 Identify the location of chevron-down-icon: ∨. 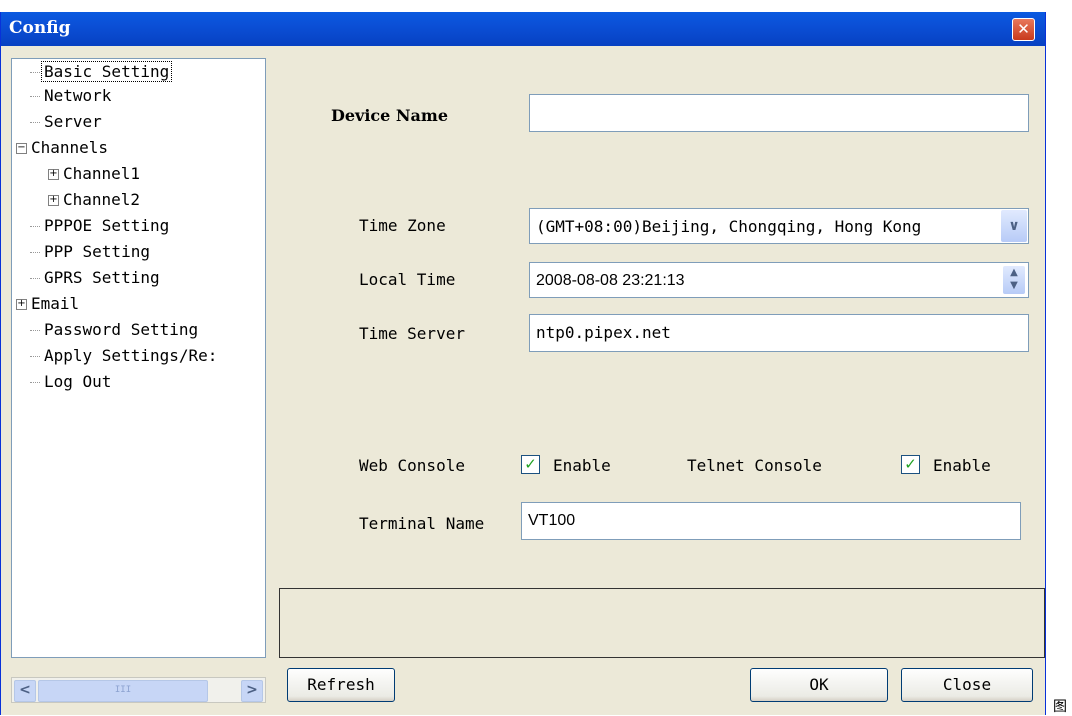
(1014, 226).